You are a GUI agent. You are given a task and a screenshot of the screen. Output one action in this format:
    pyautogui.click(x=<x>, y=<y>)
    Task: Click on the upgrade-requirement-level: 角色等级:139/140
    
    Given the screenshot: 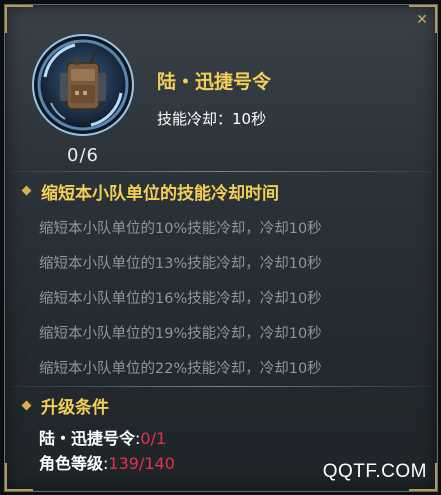 What is the action you would take?
    pyautogui.click(x=107, y=462)
    